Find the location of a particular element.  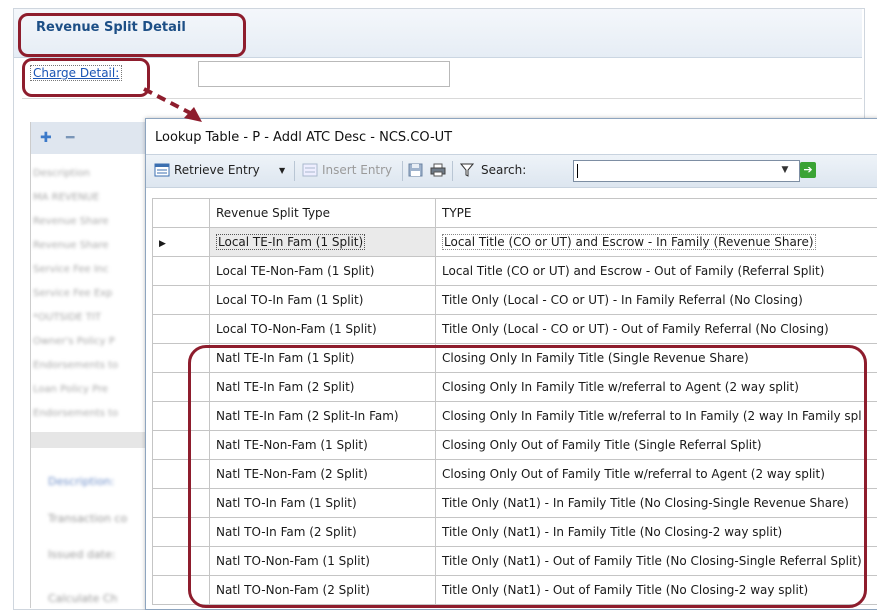

transaction-code-label: Transaction co is located at coordinates (87, 518).